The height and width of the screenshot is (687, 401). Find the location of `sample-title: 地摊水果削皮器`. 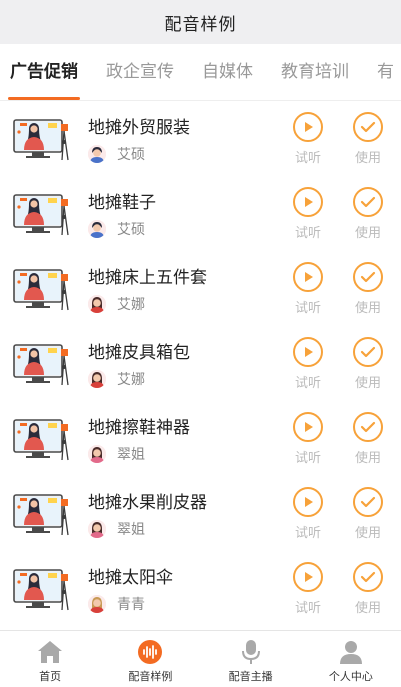

sample-title: 地摊水果削皮器 is located at coordinates (147, 503).